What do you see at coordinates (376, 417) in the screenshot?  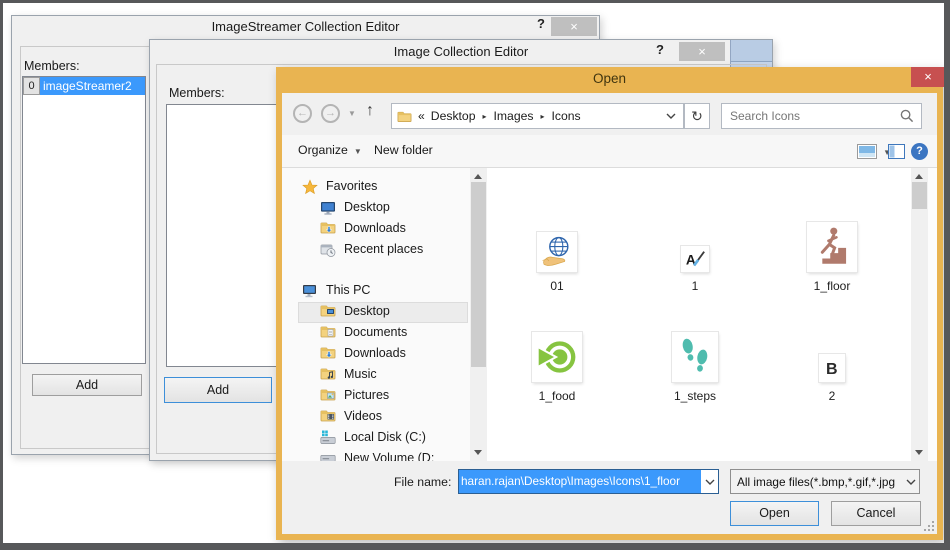 I see `sidebar-item-videos: Videos` at bounding box center [376, 417].